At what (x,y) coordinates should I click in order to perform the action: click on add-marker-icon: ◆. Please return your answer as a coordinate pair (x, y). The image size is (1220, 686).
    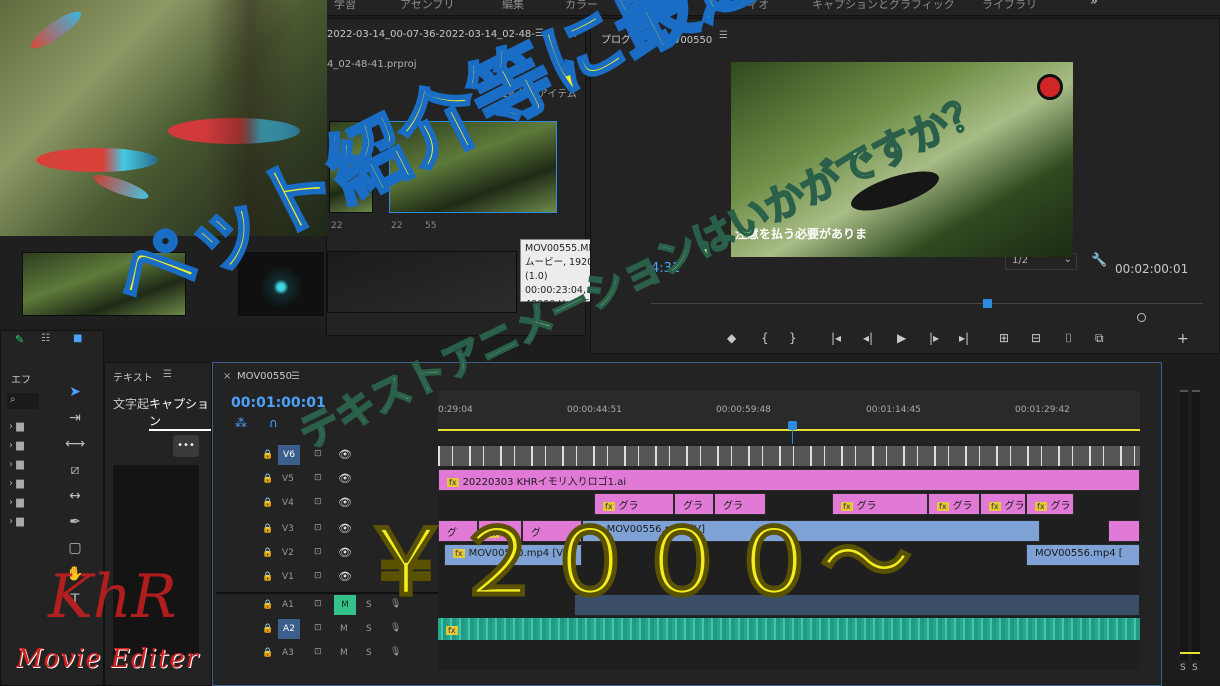
    Looking at the image, I should click on (731, 338).